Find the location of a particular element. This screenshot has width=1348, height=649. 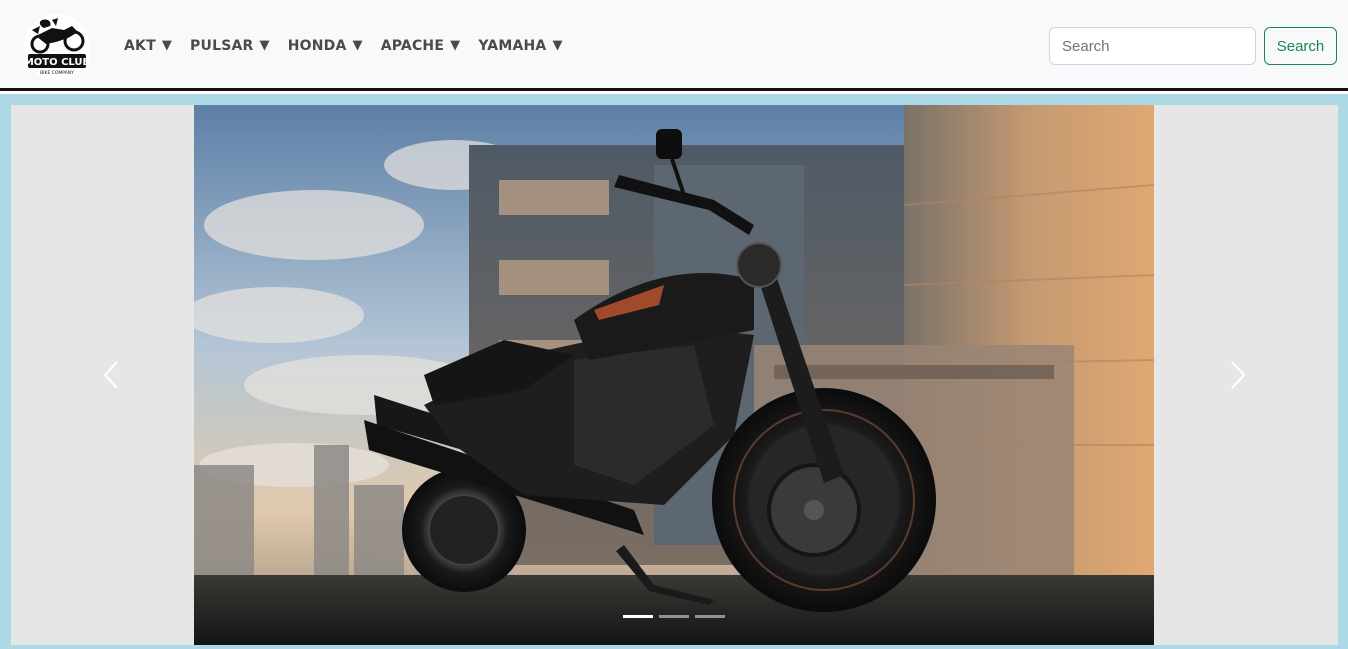

main-menu: AKT ▼ PULSAR ▼ HONDA ▼ APACHE ▼ YAMAHA ▼ is located at coordinates (352, 45).